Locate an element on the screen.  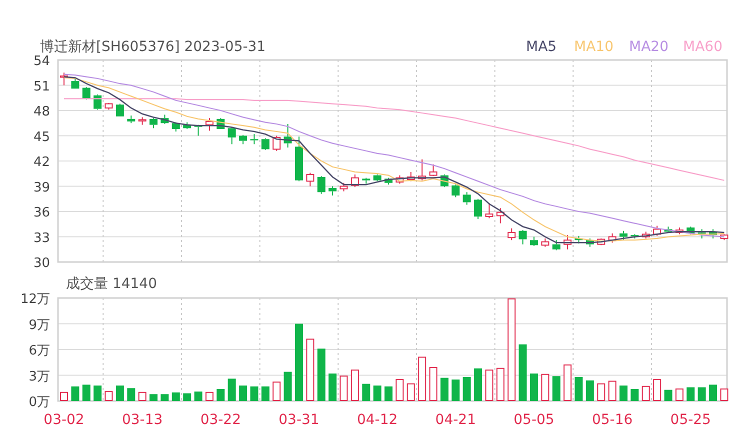
axis-label: 45 is located at coordinates (41, 137).